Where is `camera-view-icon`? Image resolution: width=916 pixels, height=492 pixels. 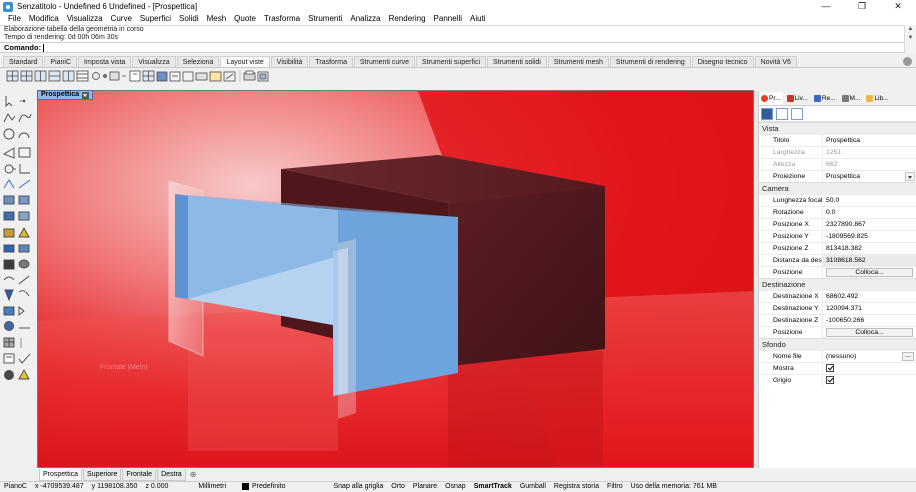 camera-view-icon is located at coordinates (767, 113).